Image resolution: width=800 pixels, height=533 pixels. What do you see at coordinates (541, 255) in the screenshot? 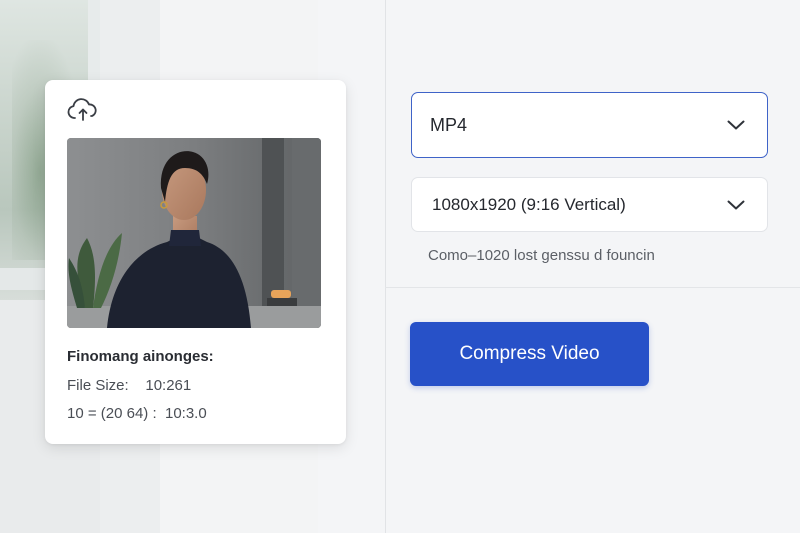
I see `resolution-hint: Como–1020 lost genssu d founcin` at bounding box center [541, 255].